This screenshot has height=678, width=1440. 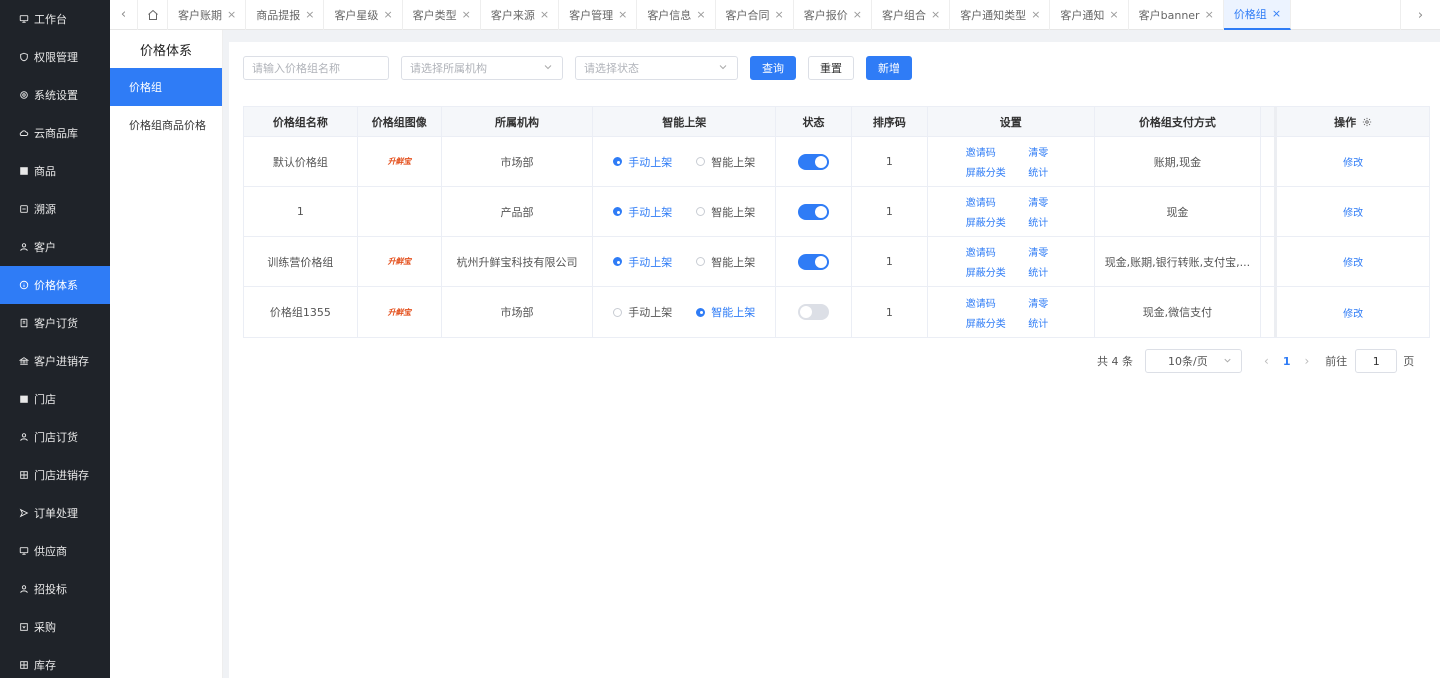 What do you see at coordinates (55, 133) in the screenshot?
I see `sidebar-item-3: 云商品库` at bounding box center [55, 133].